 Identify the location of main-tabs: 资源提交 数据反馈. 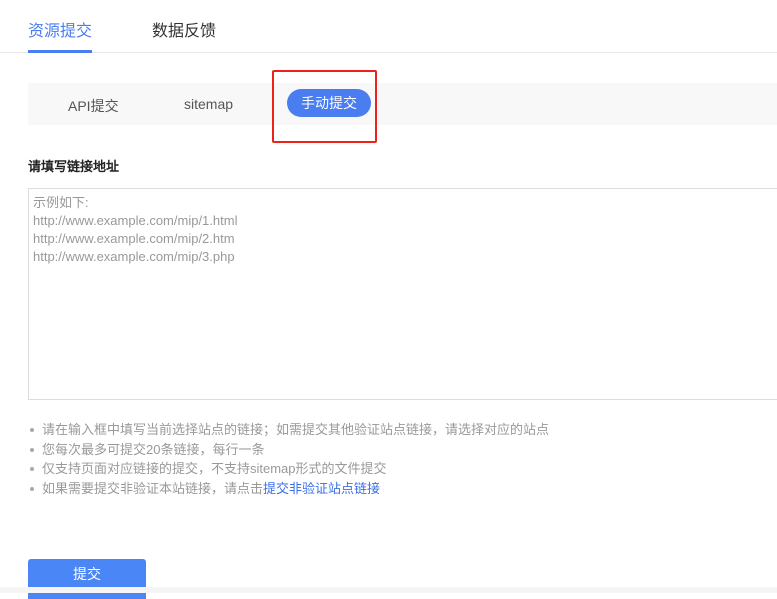
(388, 26).